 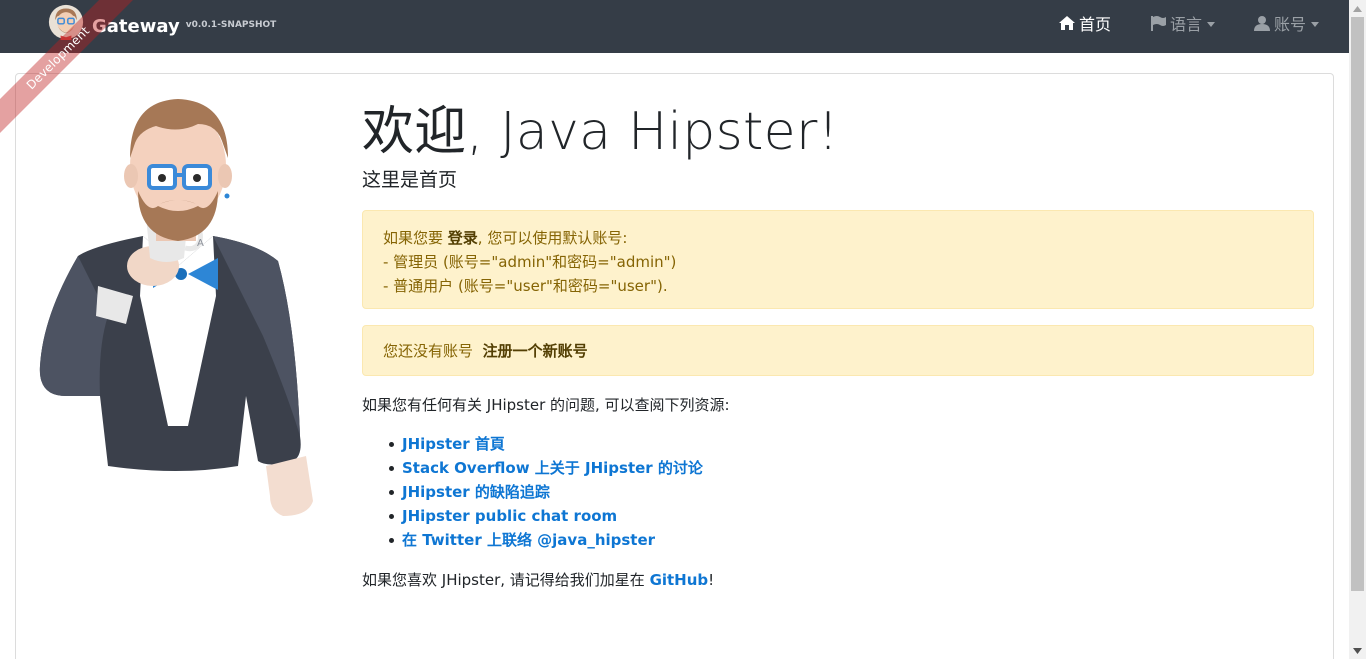 I want to click on user-account-line: - 普通用户 (账号="user"和密码="user")., so click(x=525, y=286).